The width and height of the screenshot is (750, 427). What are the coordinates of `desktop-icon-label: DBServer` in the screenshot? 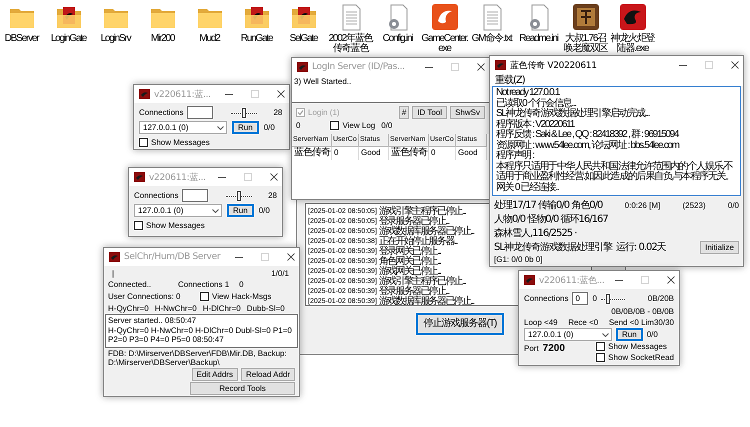 It's located at (22, 39).